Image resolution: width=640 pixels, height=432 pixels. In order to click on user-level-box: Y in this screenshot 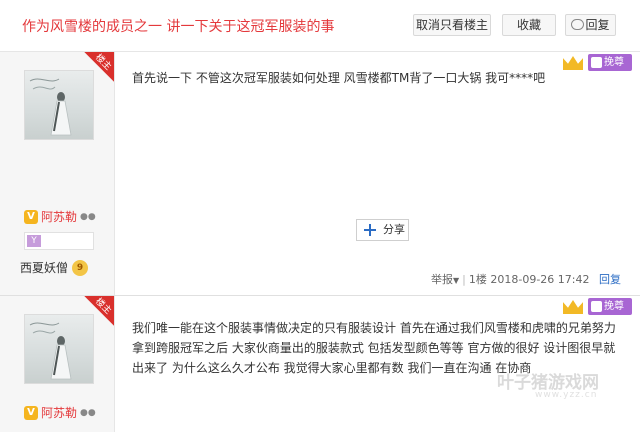, I will do `click(59, 241)`.